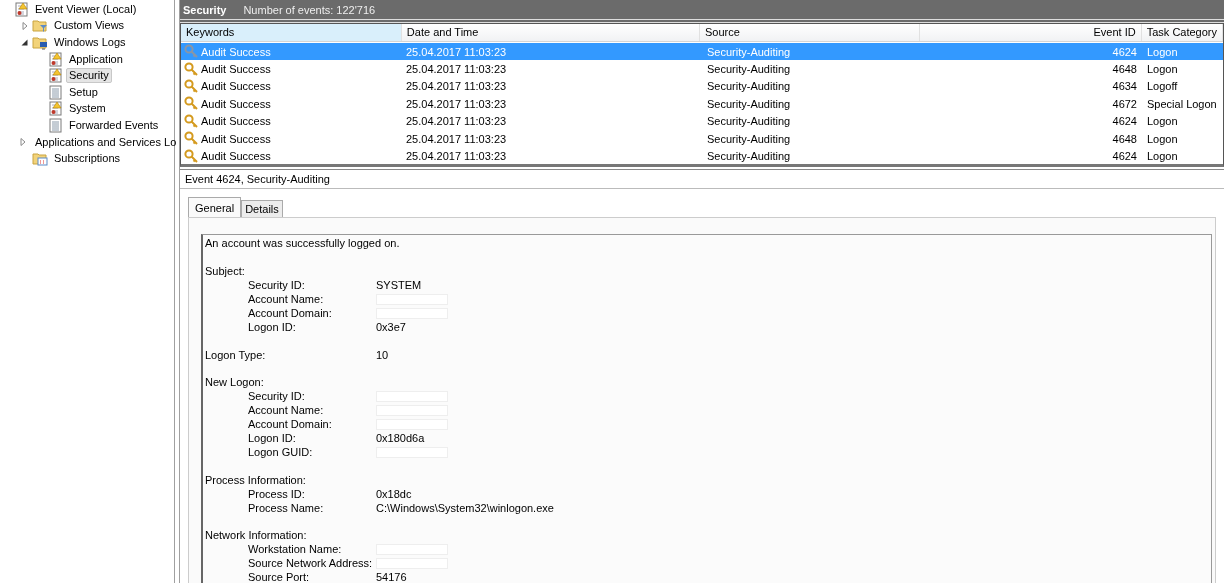  What do you see at coordinates (225, 271) in the screenshot?
I see `section-heading: Subject:` at bounding box center [225, 271].